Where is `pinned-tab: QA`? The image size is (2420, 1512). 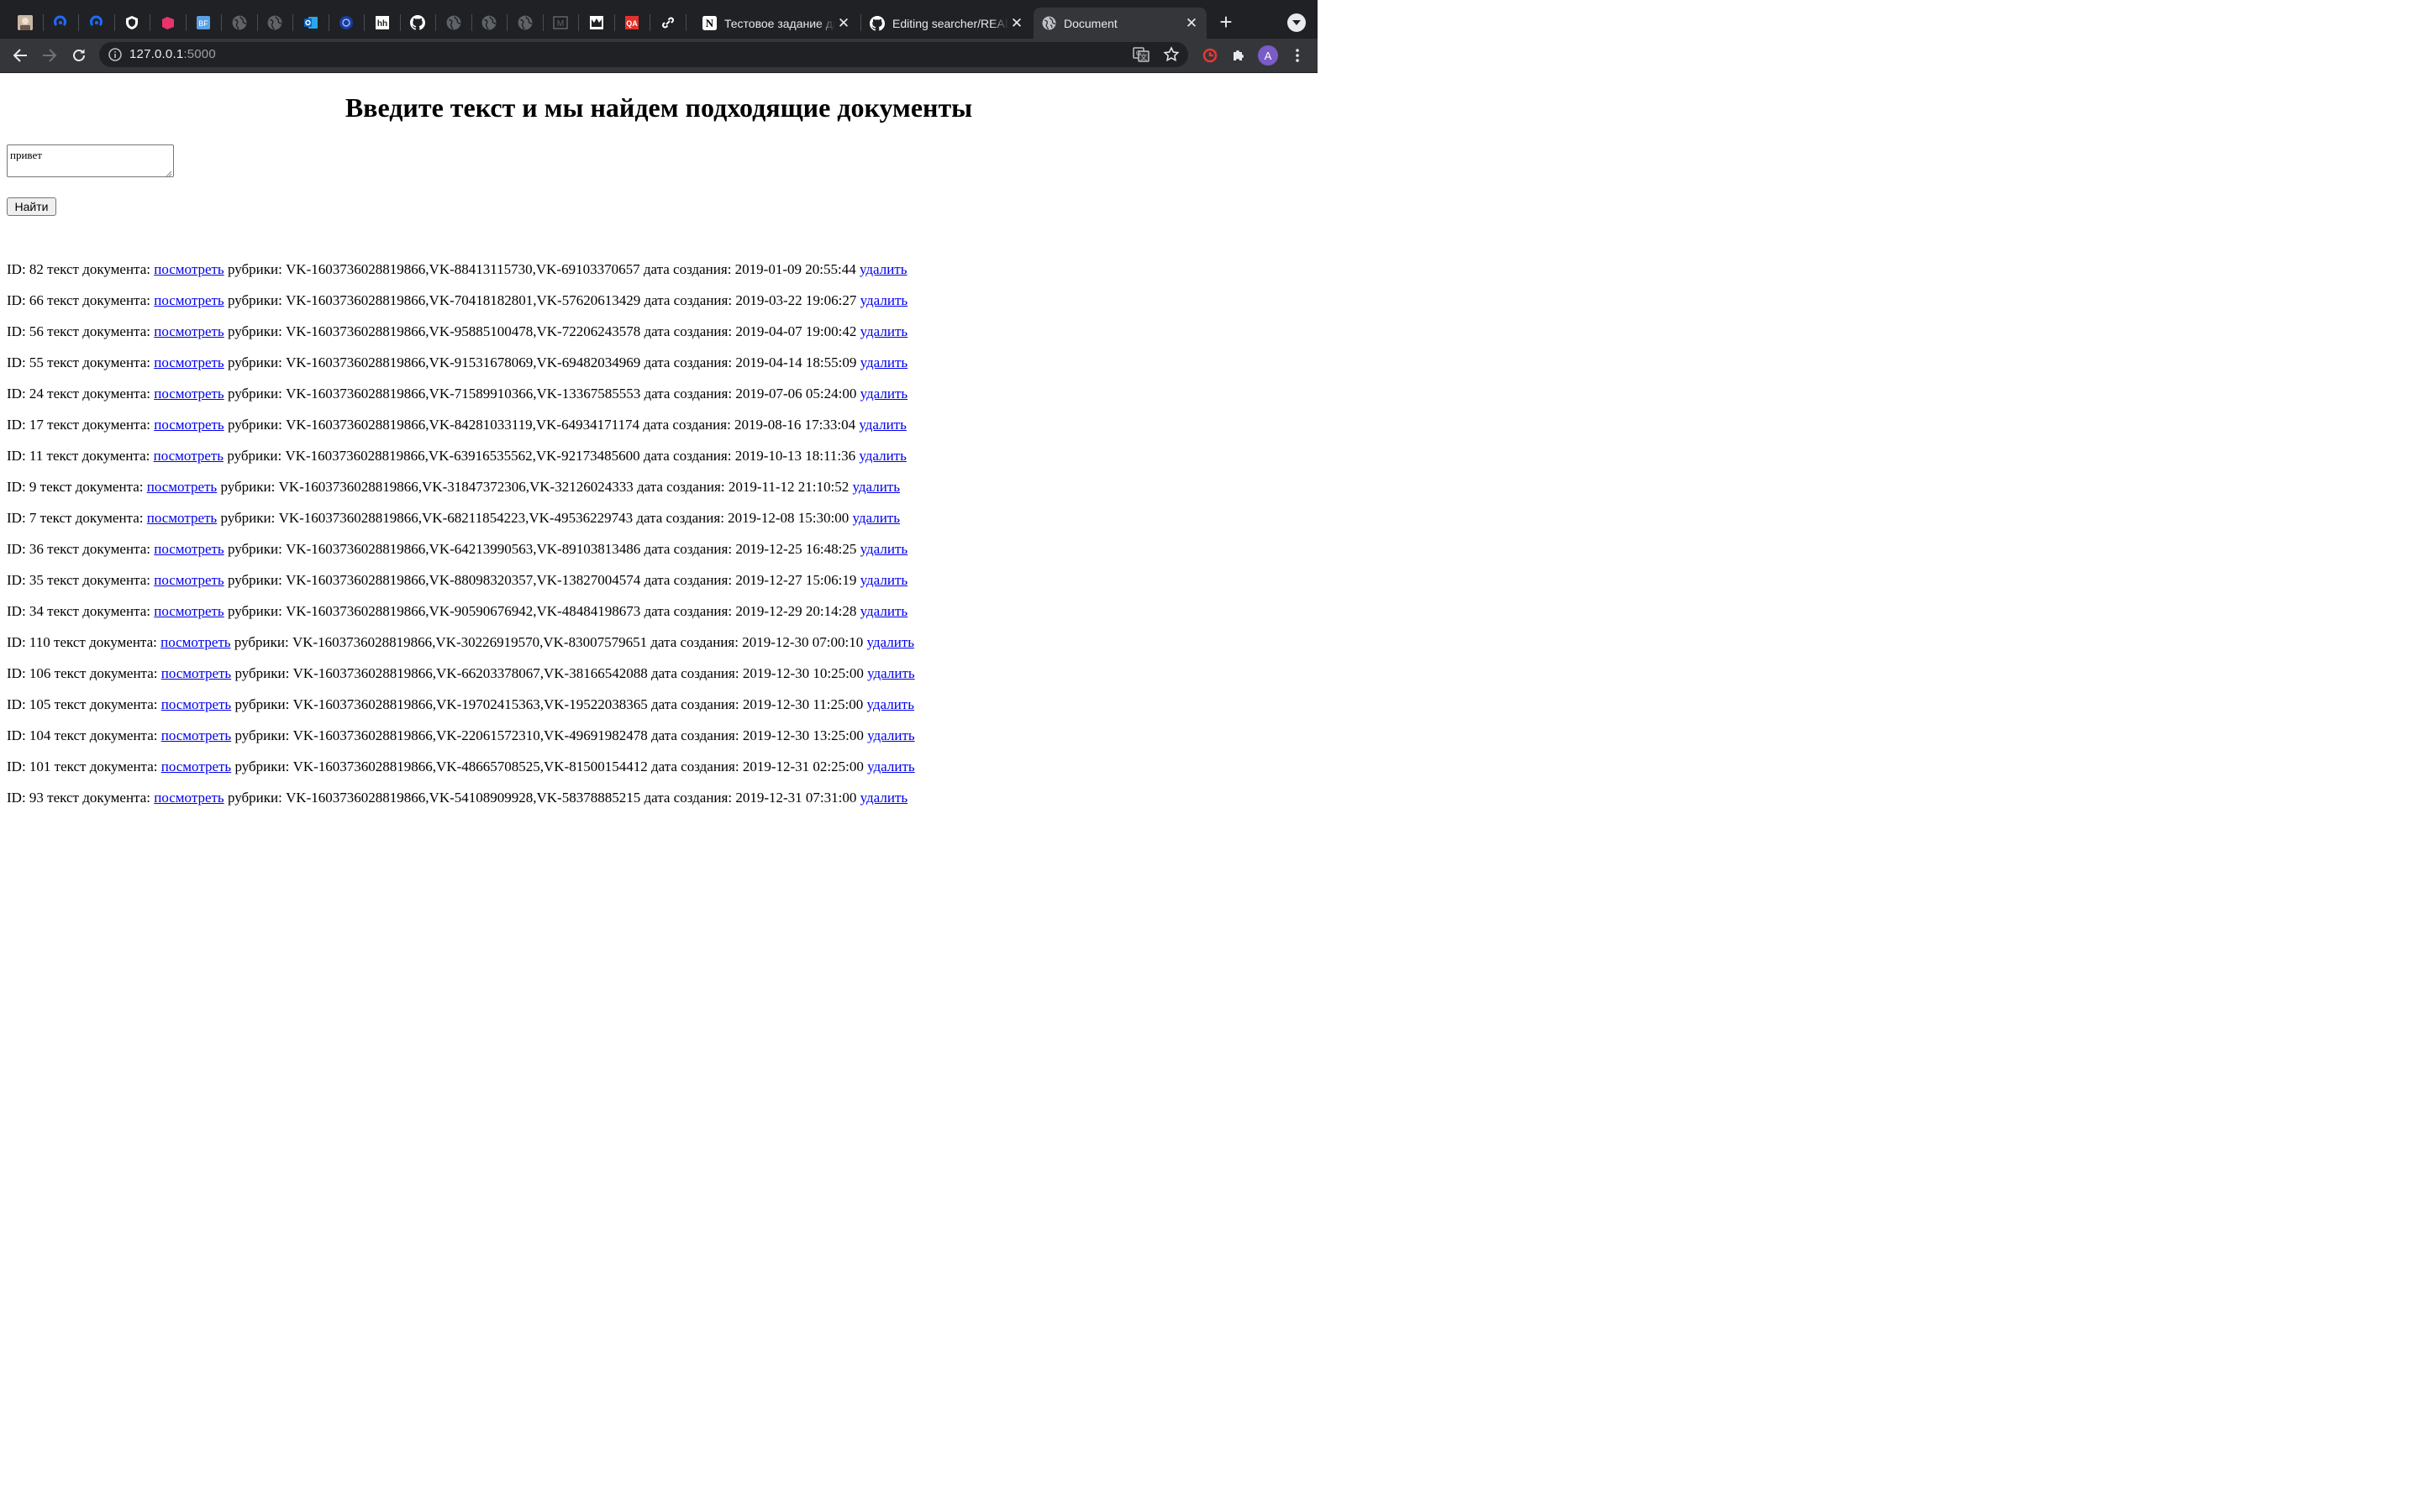 pinned-tab: QA is located at coordinates (632, 22).